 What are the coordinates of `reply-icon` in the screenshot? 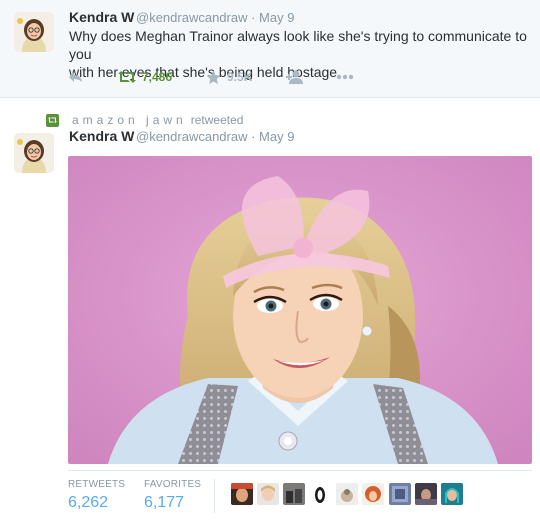 It's located at (75, 77).